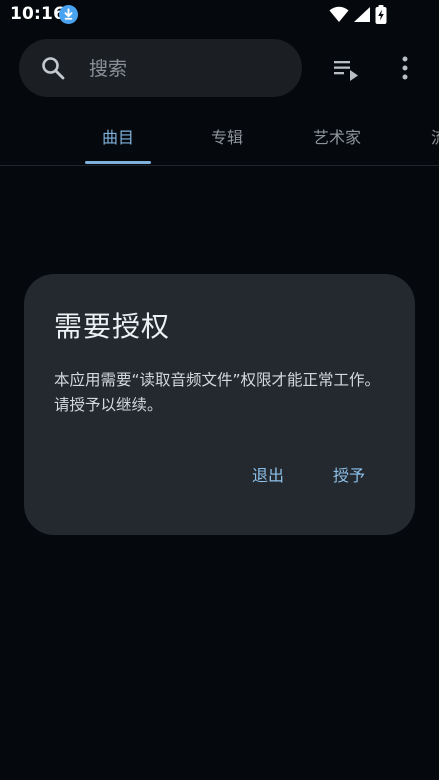  Describe the element at coordinates (337, 136) in the screenshot. I see `tab-artists: 艺术家` at that location.